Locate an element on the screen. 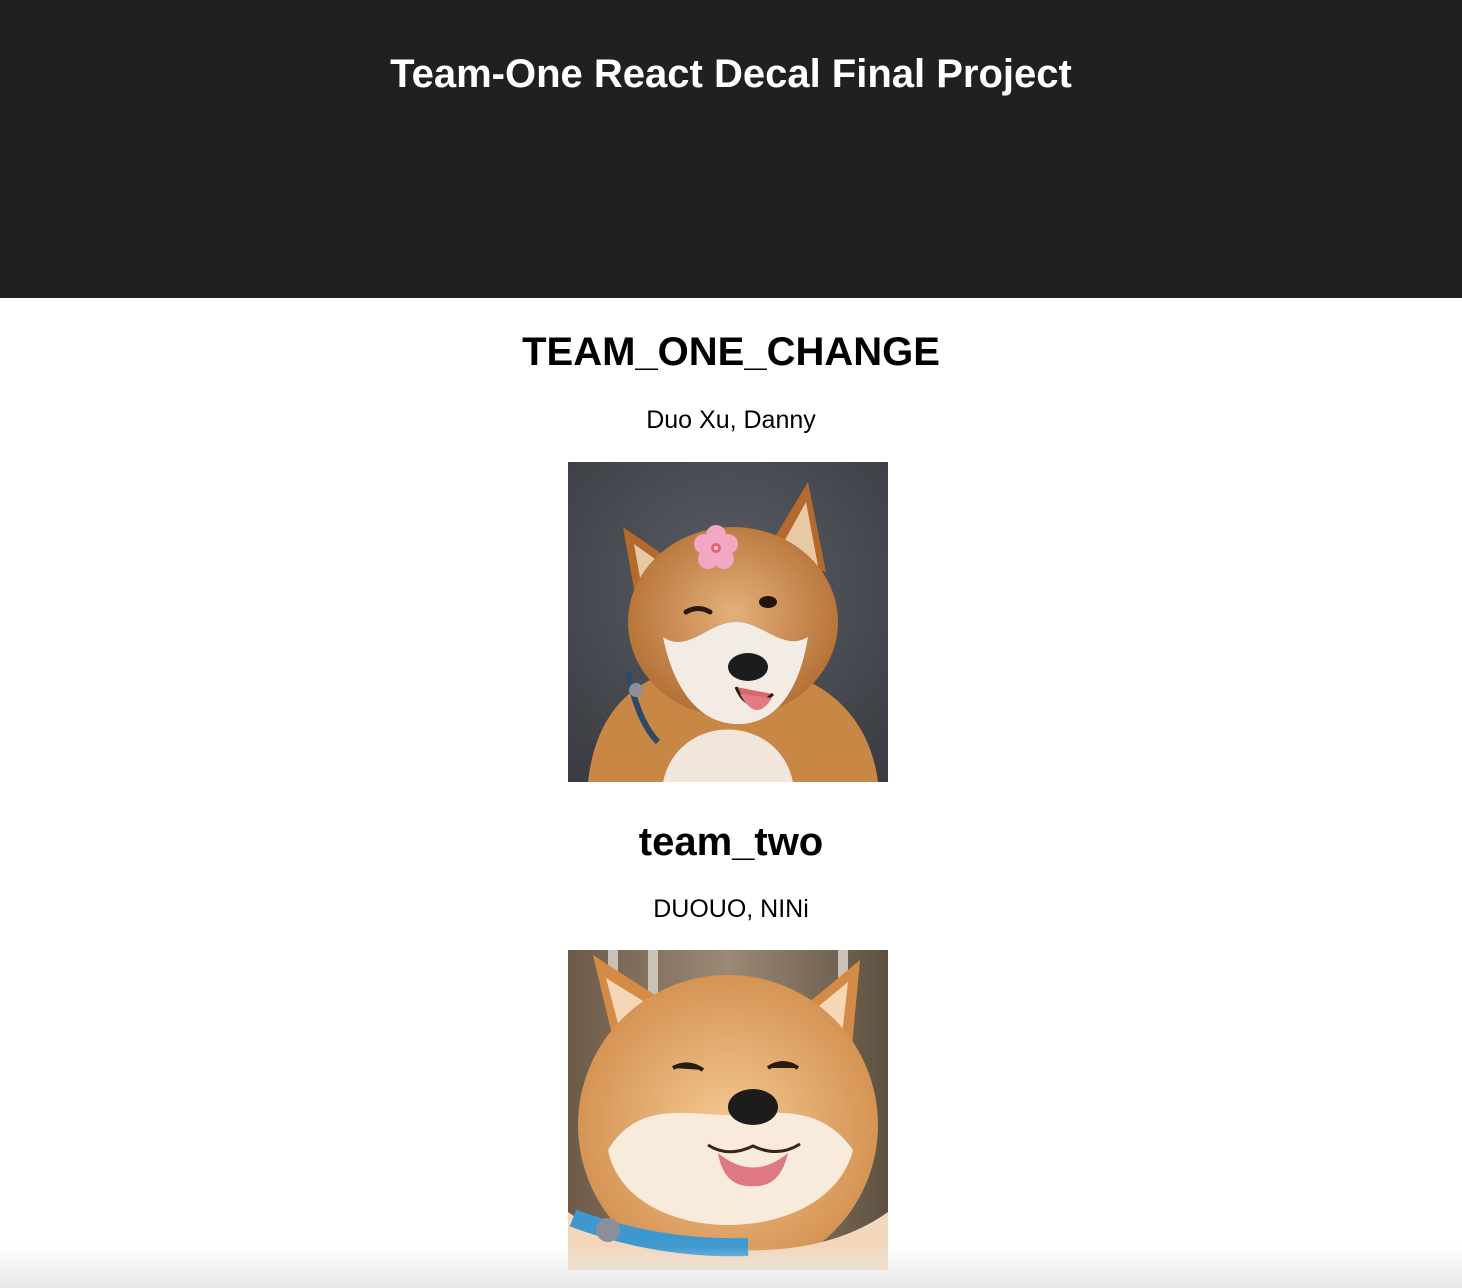 This screenshot has width=1462, height=1288. page-title: Team-One React Decal Final Project is located at coordinates (731, 74).